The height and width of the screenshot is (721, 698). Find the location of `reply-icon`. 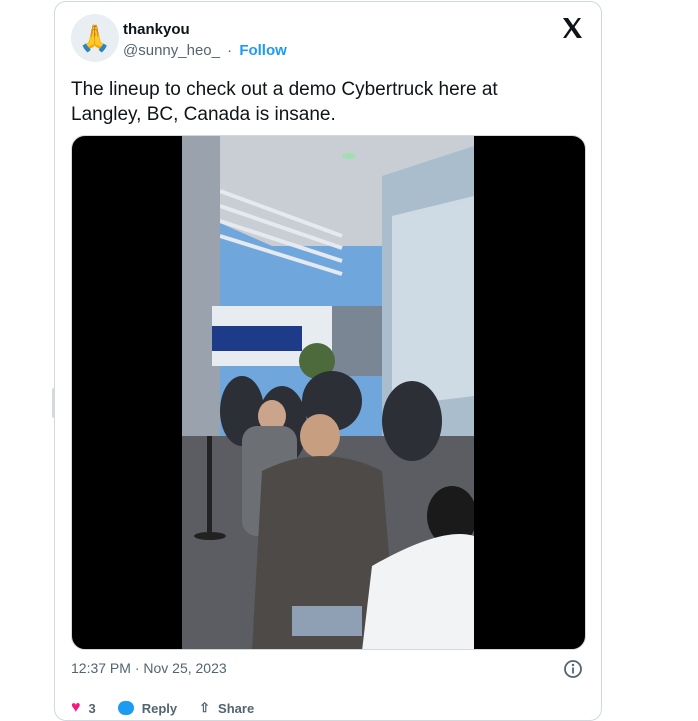

reply-icon is located at coordinates (125, 708).